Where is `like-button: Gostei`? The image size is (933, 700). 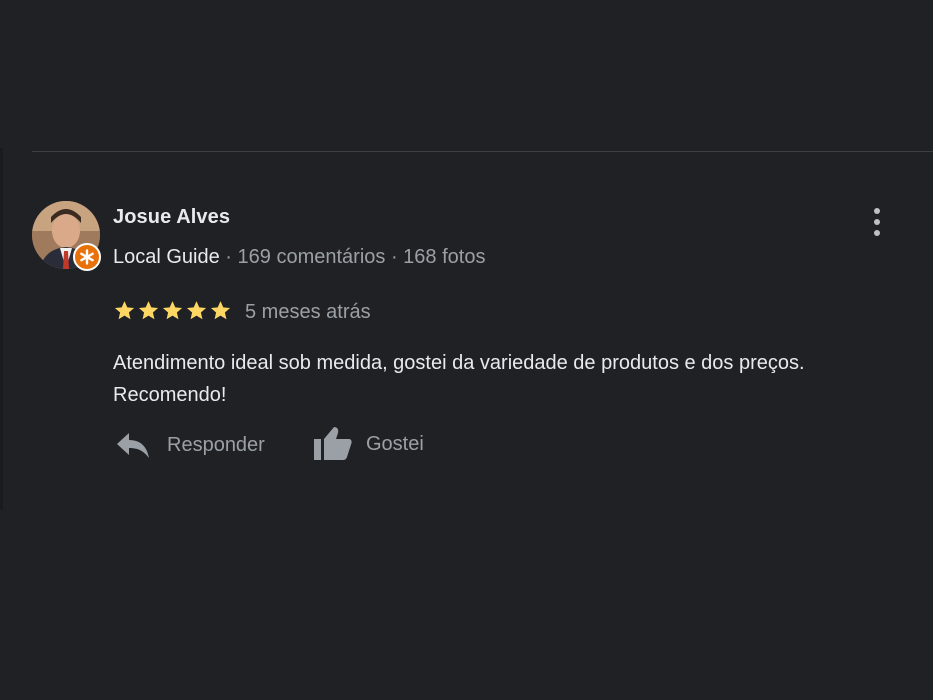 like-button: Gostei is located at coordinates (368, 444).